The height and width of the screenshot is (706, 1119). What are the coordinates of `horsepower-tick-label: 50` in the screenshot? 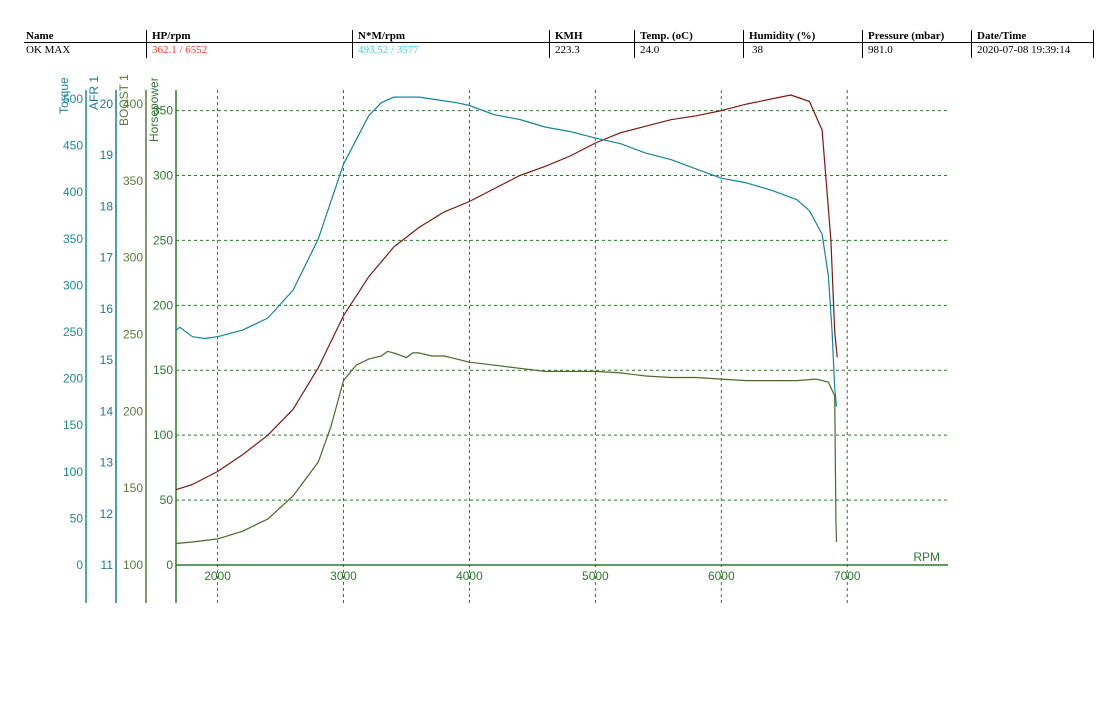 It's located at (167, 500).